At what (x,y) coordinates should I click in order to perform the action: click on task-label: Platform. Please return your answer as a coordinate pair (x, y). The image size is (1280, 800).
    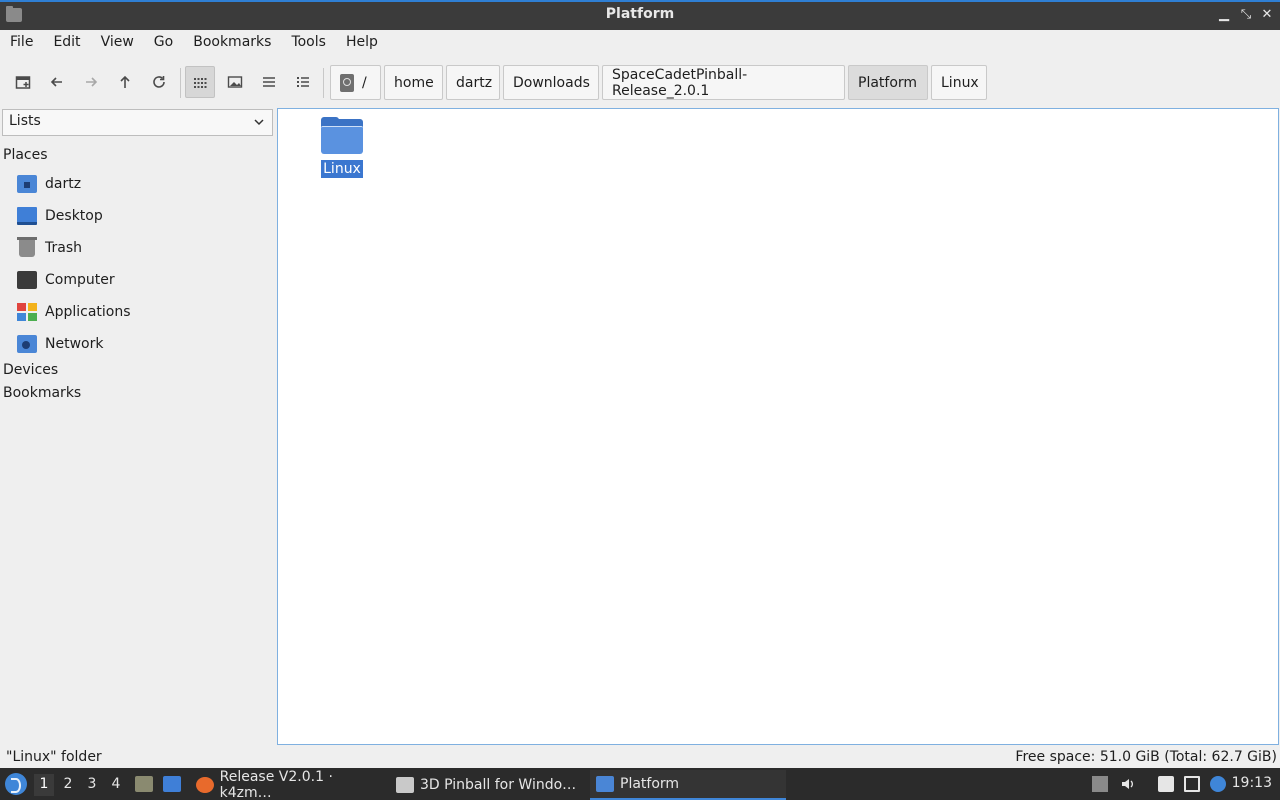
    Looking at the image, I should click on (650, 784).